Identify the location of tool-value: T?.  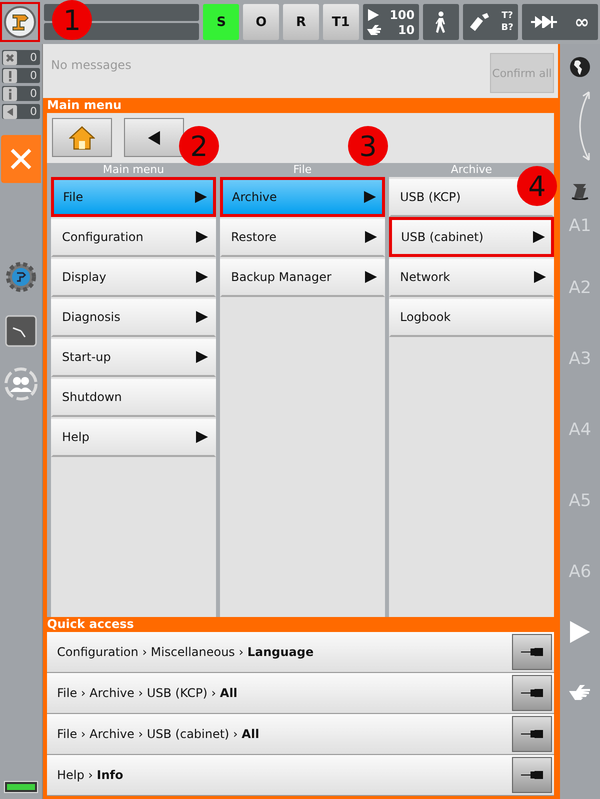
(507, 16).